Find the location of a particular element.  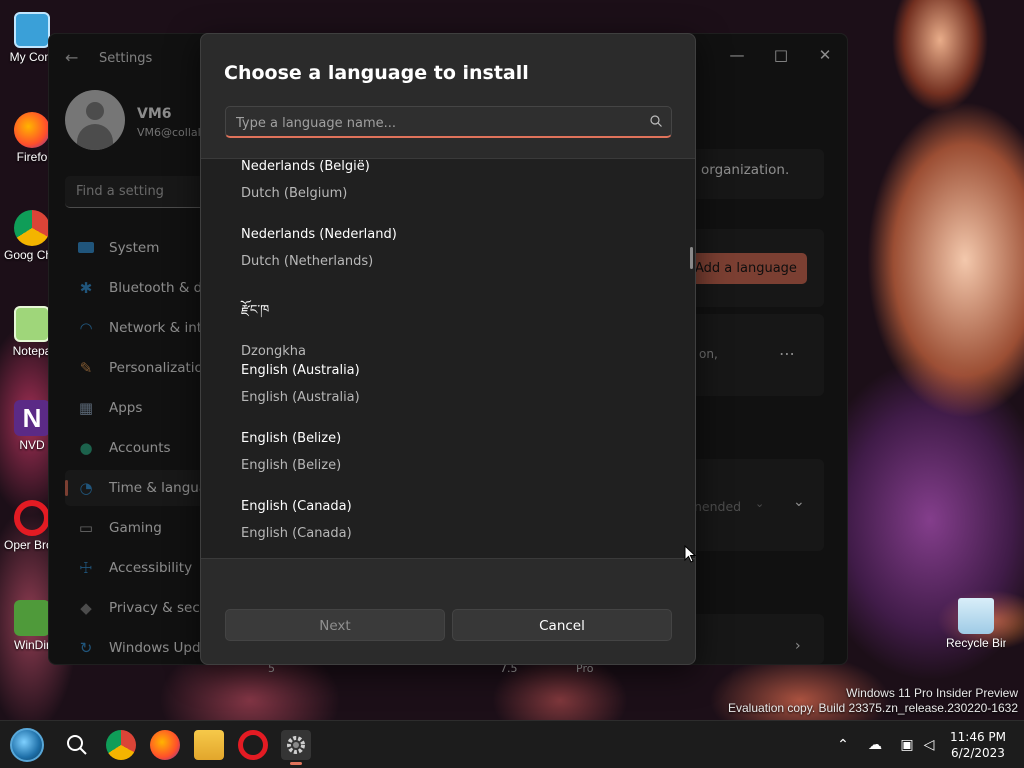

language-search-input is located at coordinates (436, 123).